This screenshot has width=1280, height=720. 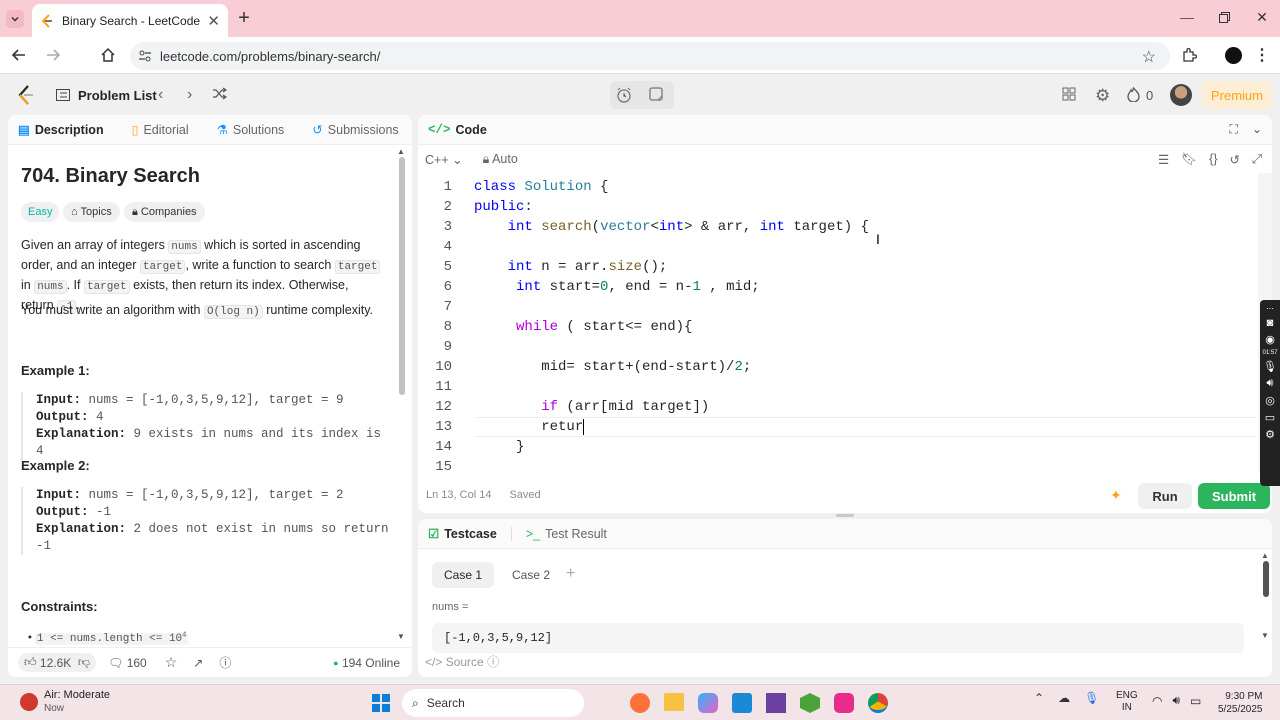 I want to click on code-line: 12 if (arr[mid target]), so click(x=563, y=407).